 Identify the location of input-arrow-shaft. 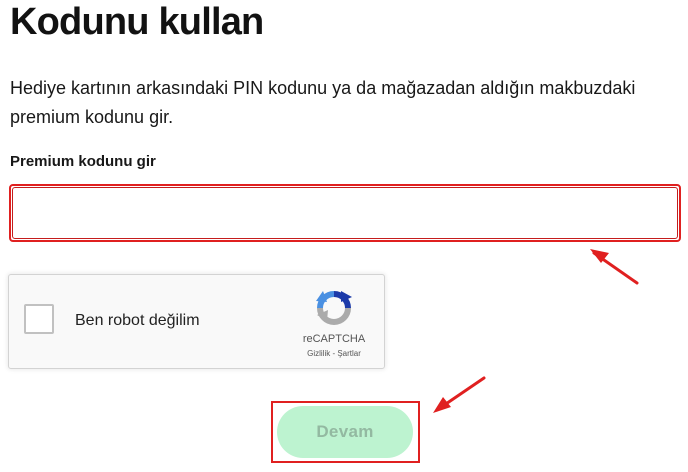
(615, 268).